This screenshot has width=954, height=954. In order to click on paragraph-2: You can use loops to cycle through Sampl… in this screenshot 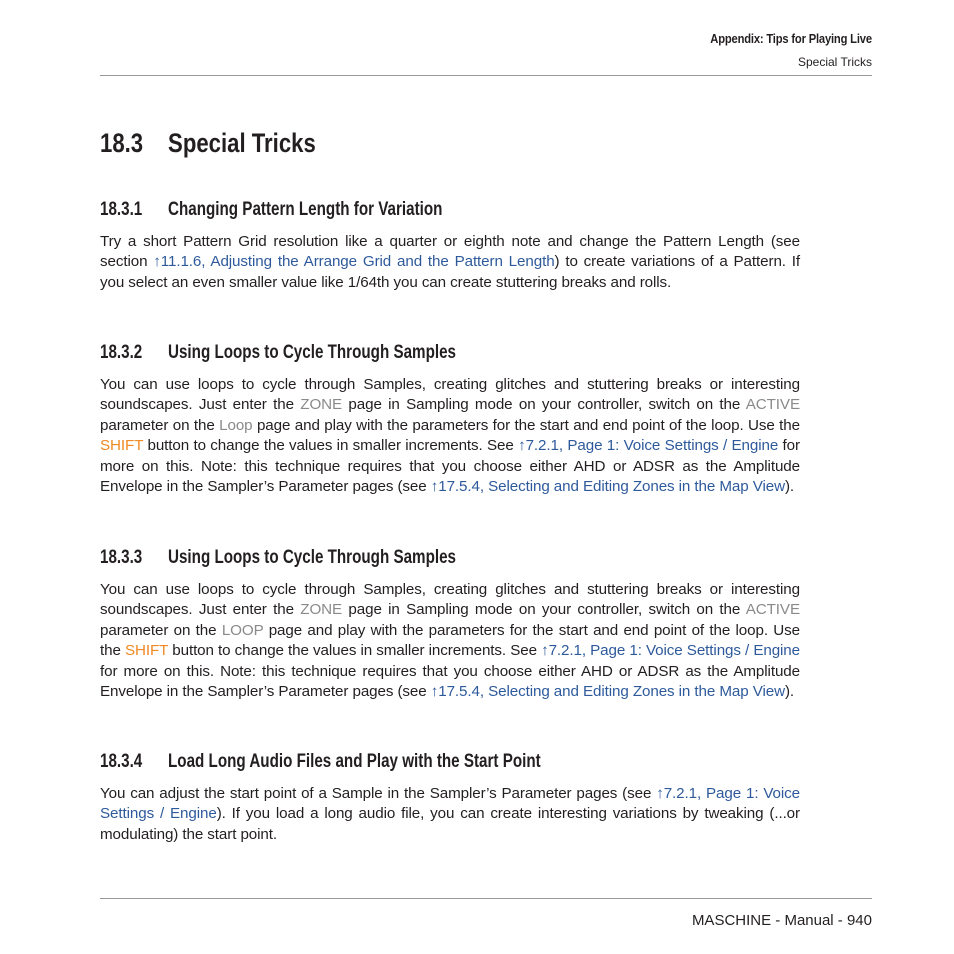, I will do `click(450, 436)`.